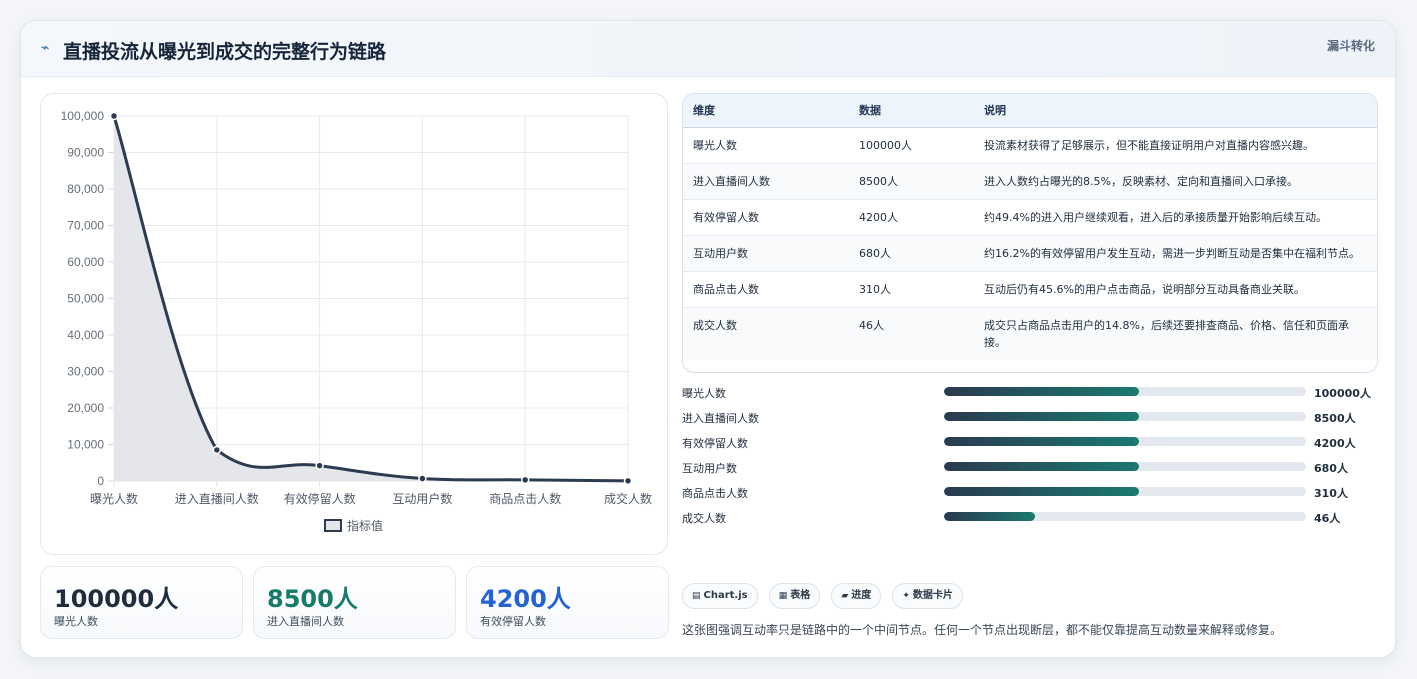 This screenshot has width=1417, height=679. I want to click on progress-row: 有效停留人数 4200人, so click(1032, 443).